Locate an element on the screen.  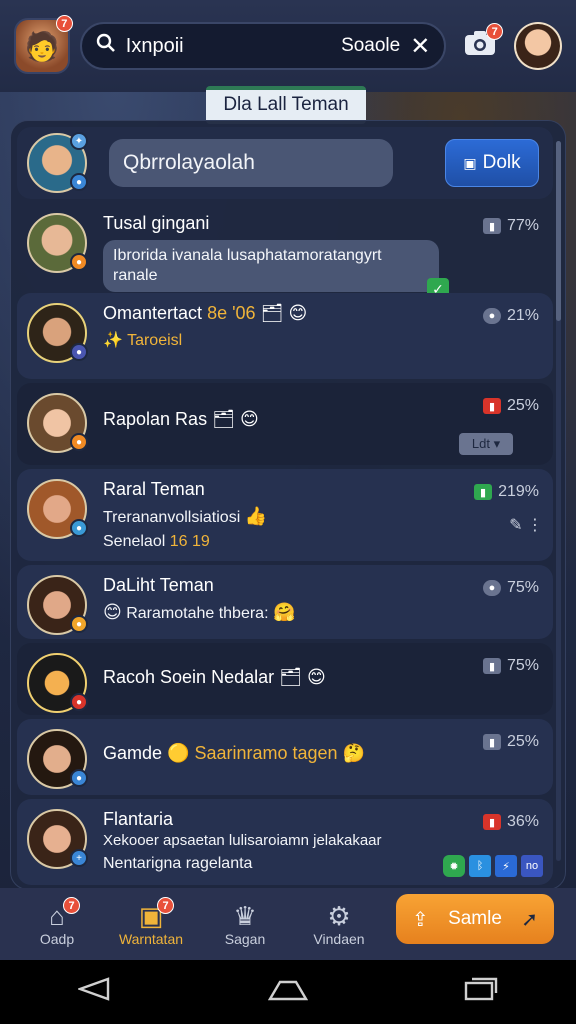
contact-name: Tusal gingani is located at coordinates (156, 223).